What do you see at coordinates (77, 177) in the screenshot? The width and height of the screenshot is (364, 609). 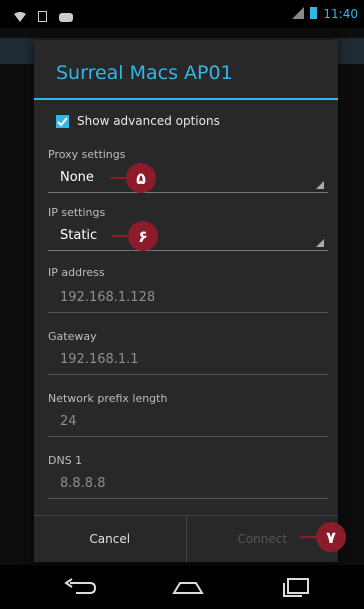 I see `proxy-settings-value: None` at bounding box center [77, 177].